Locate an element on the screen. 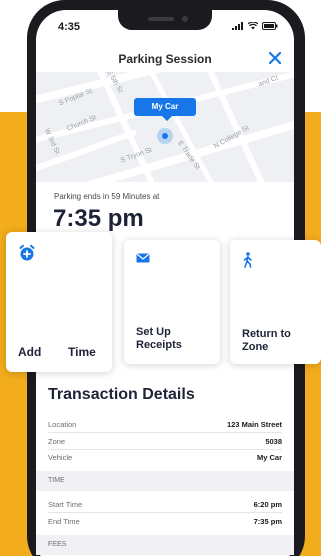 The width and height of the screenshot is (321, 556). set-up-receipts-line: Set Up is located at coordinates (153, 332).